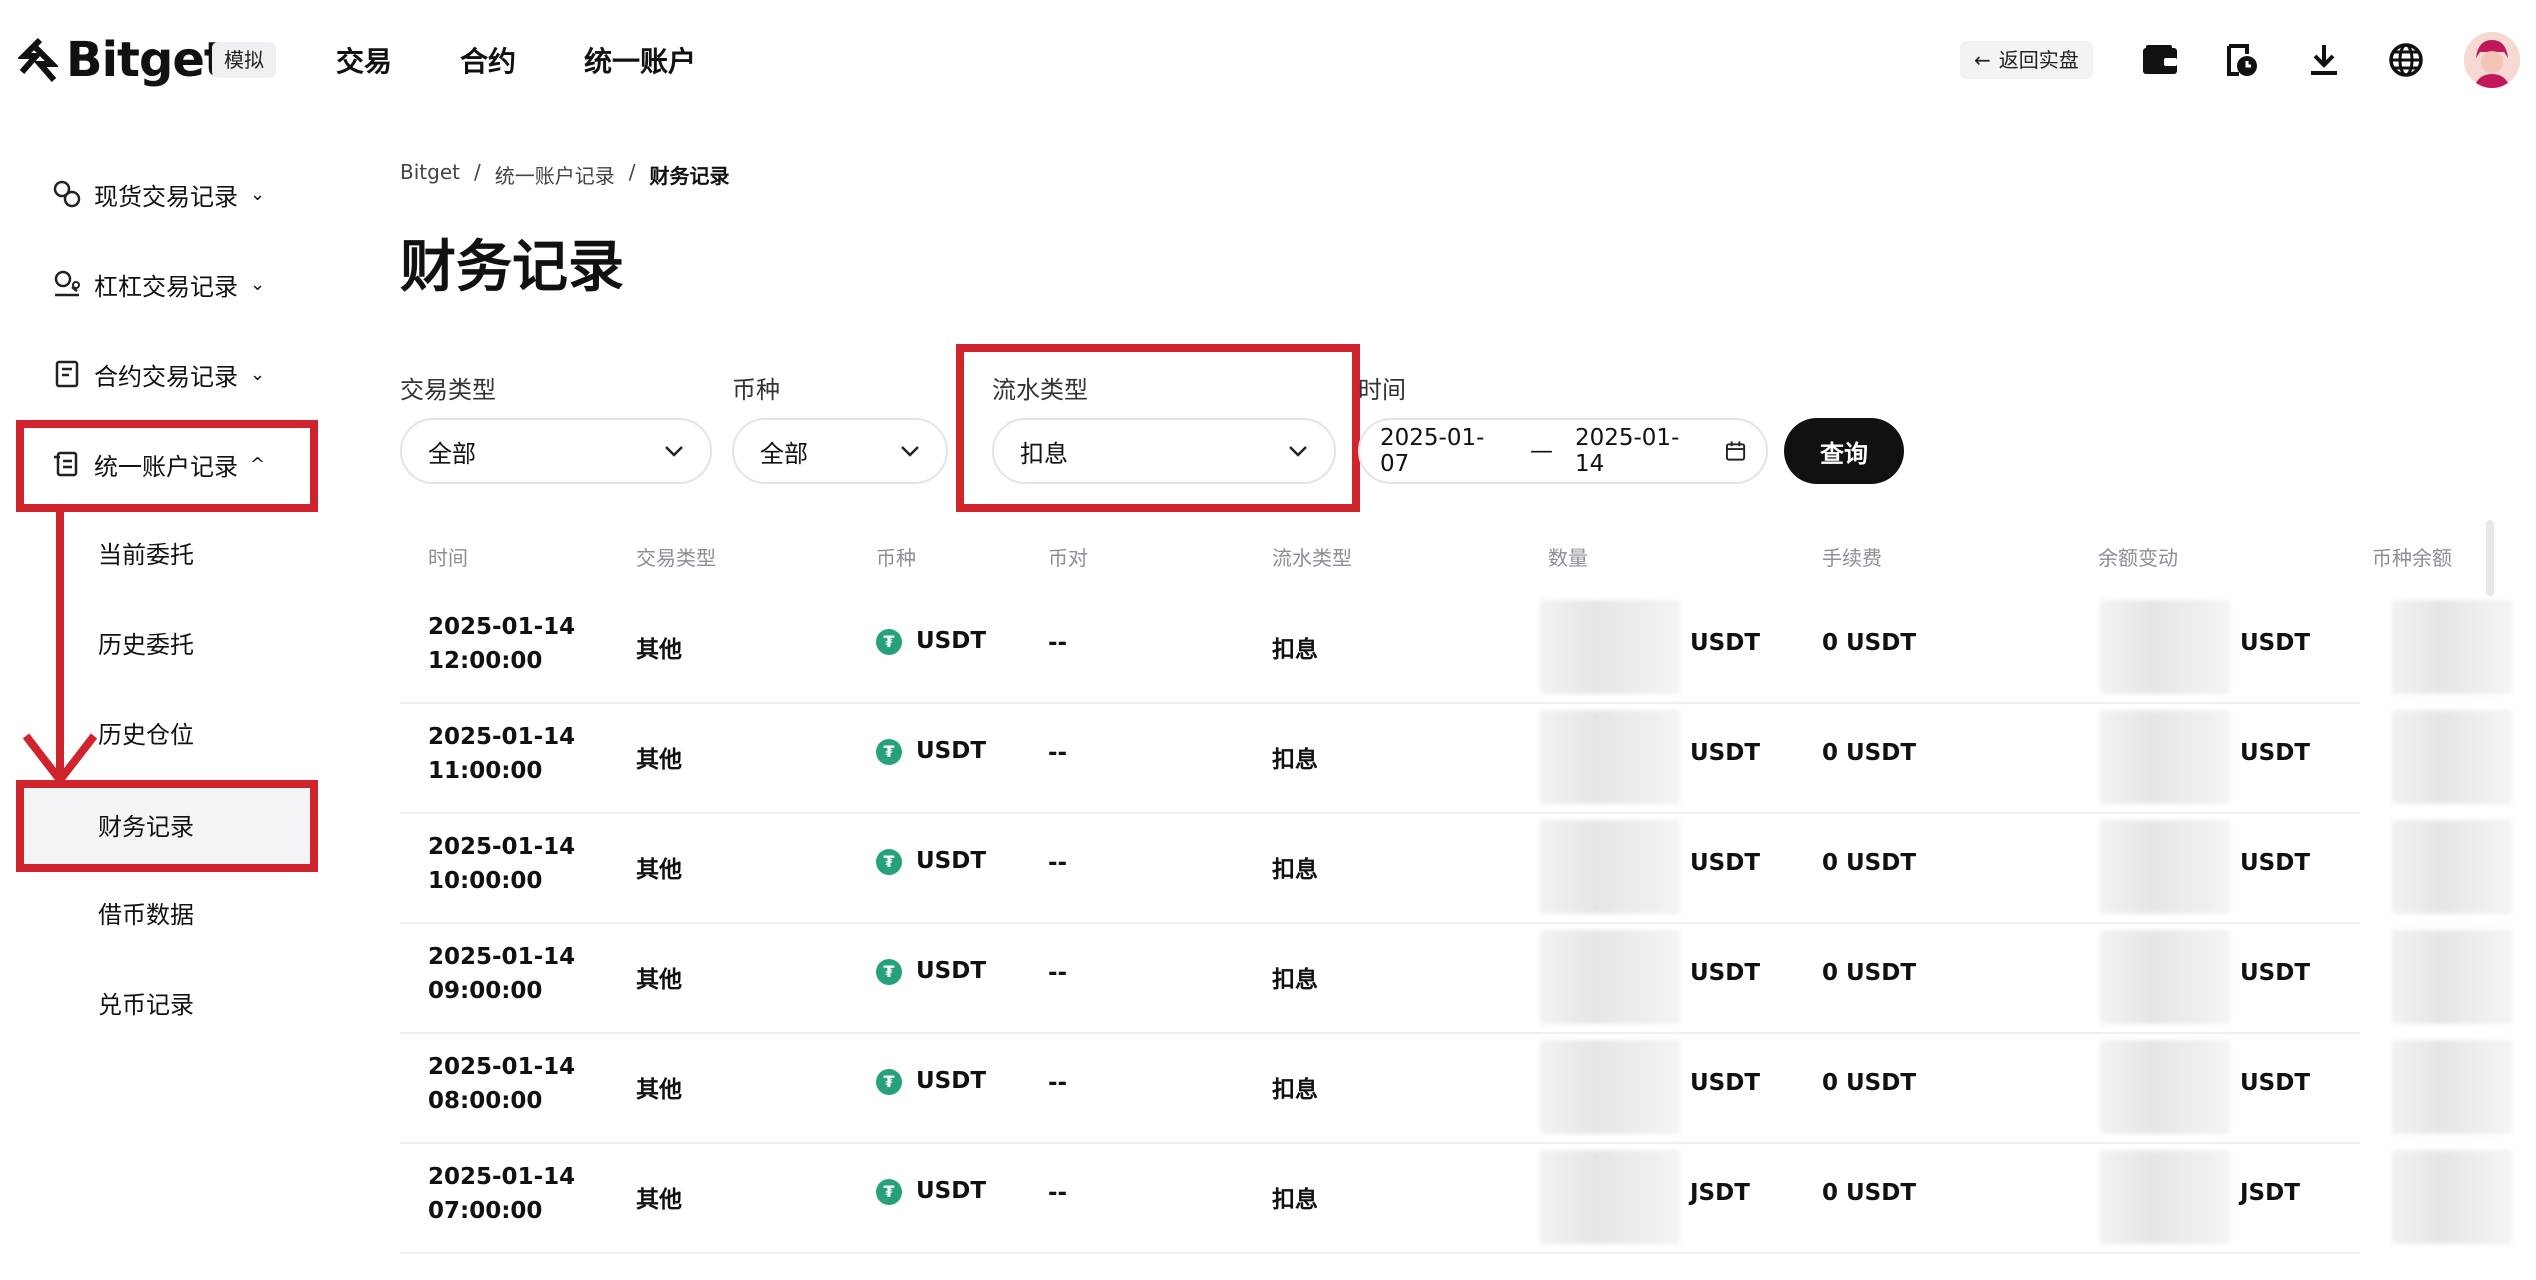 This screenshot has height=1280, width=2536. I want to click on top-header: Bitget 模拟 交易 合约 统一账户 ← 返回实盘, so click(1268, 60).